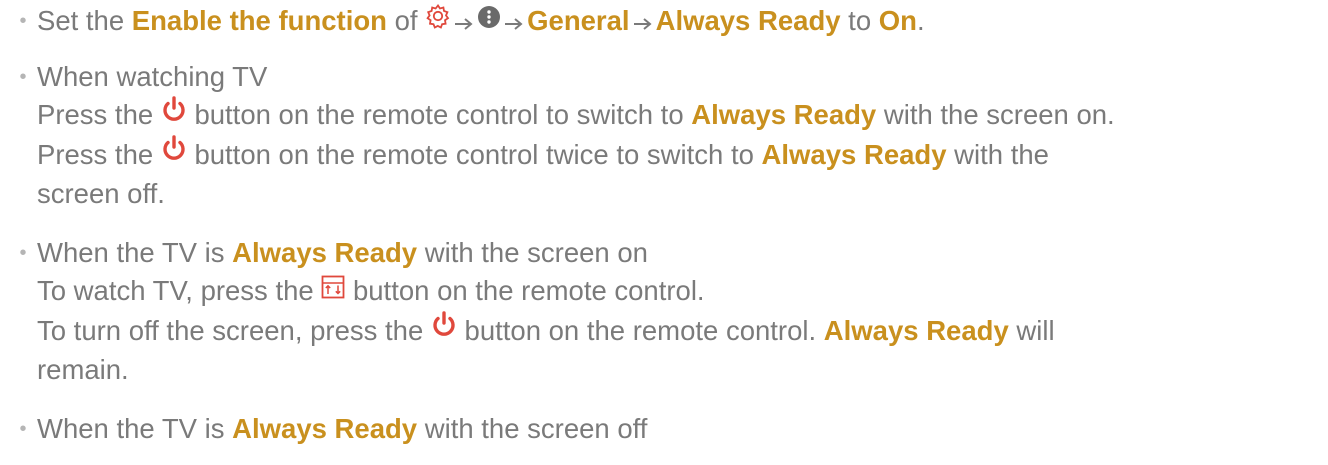 This screenshot has width=1328, height=465. Describe the element at coordinates (179, 290) in the screenshot. I see `body-text: To watch TV, press the` at that location.